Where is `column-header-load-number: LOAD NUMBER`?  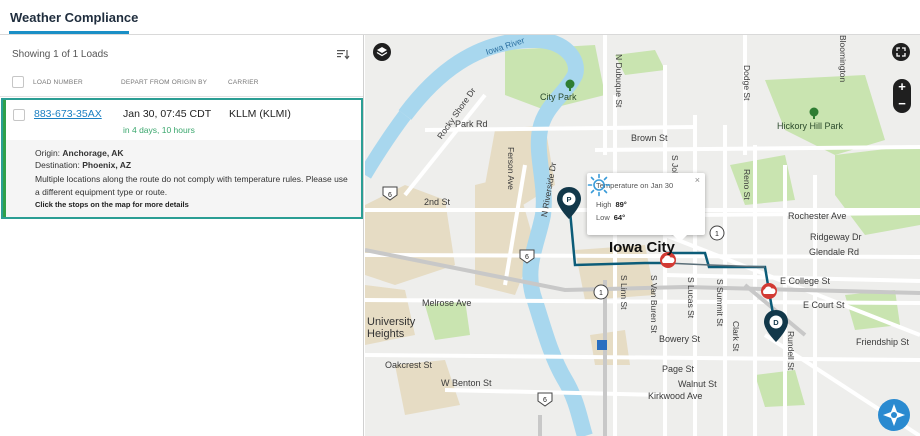
column-header-load-number: LOAD NUMBER is located at coordinates (58, 82).